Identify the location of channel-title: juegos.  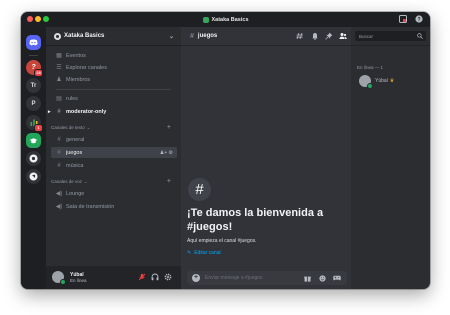
(207, 36).